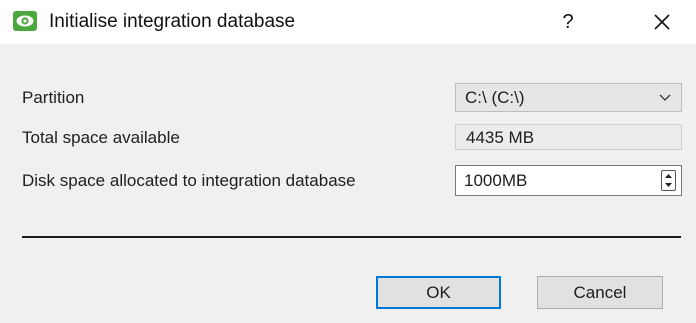  I want to click on divider, so click(351, 237).